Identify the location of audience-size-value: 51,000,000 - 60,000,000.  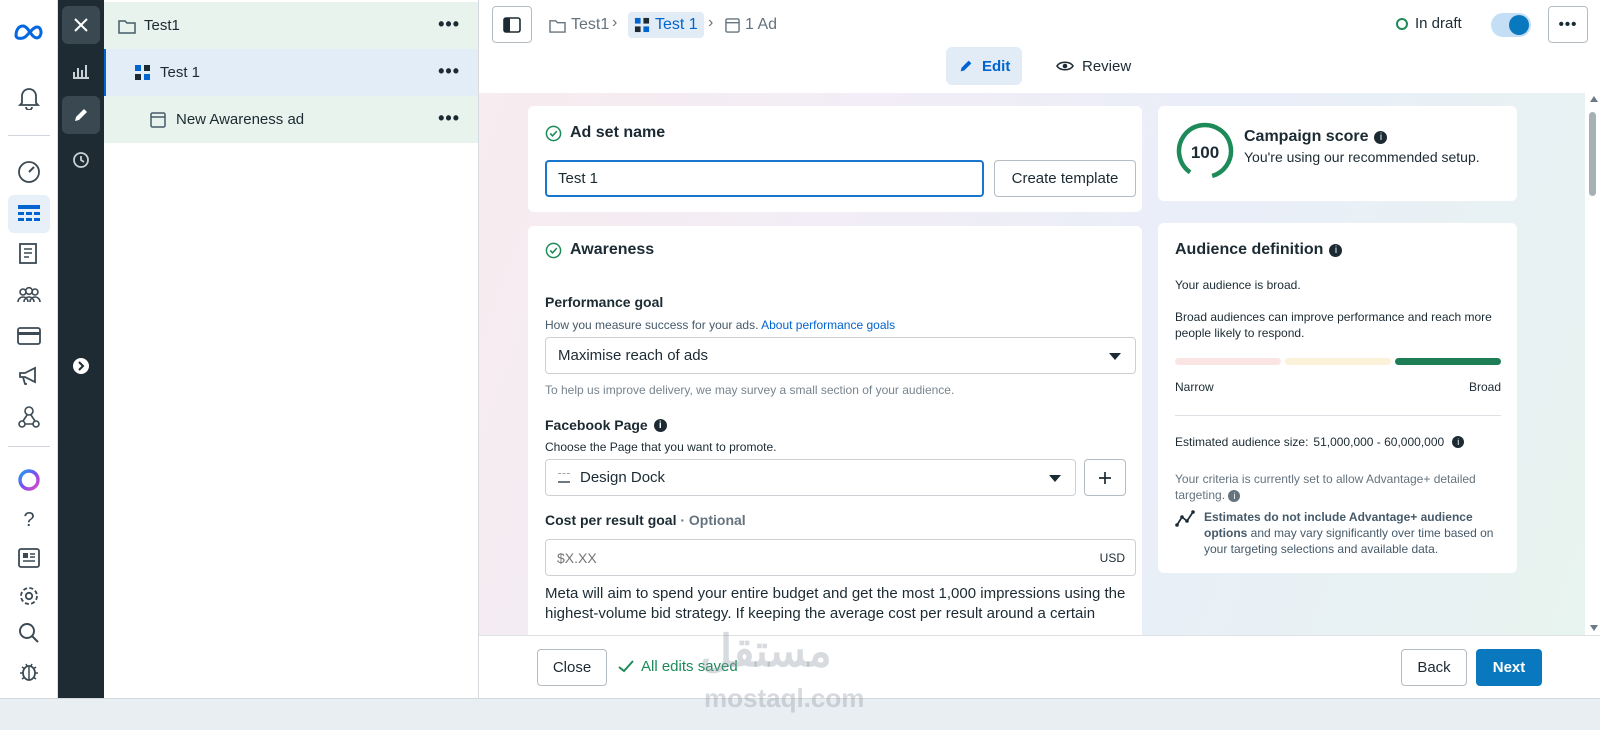
(1379, 442).